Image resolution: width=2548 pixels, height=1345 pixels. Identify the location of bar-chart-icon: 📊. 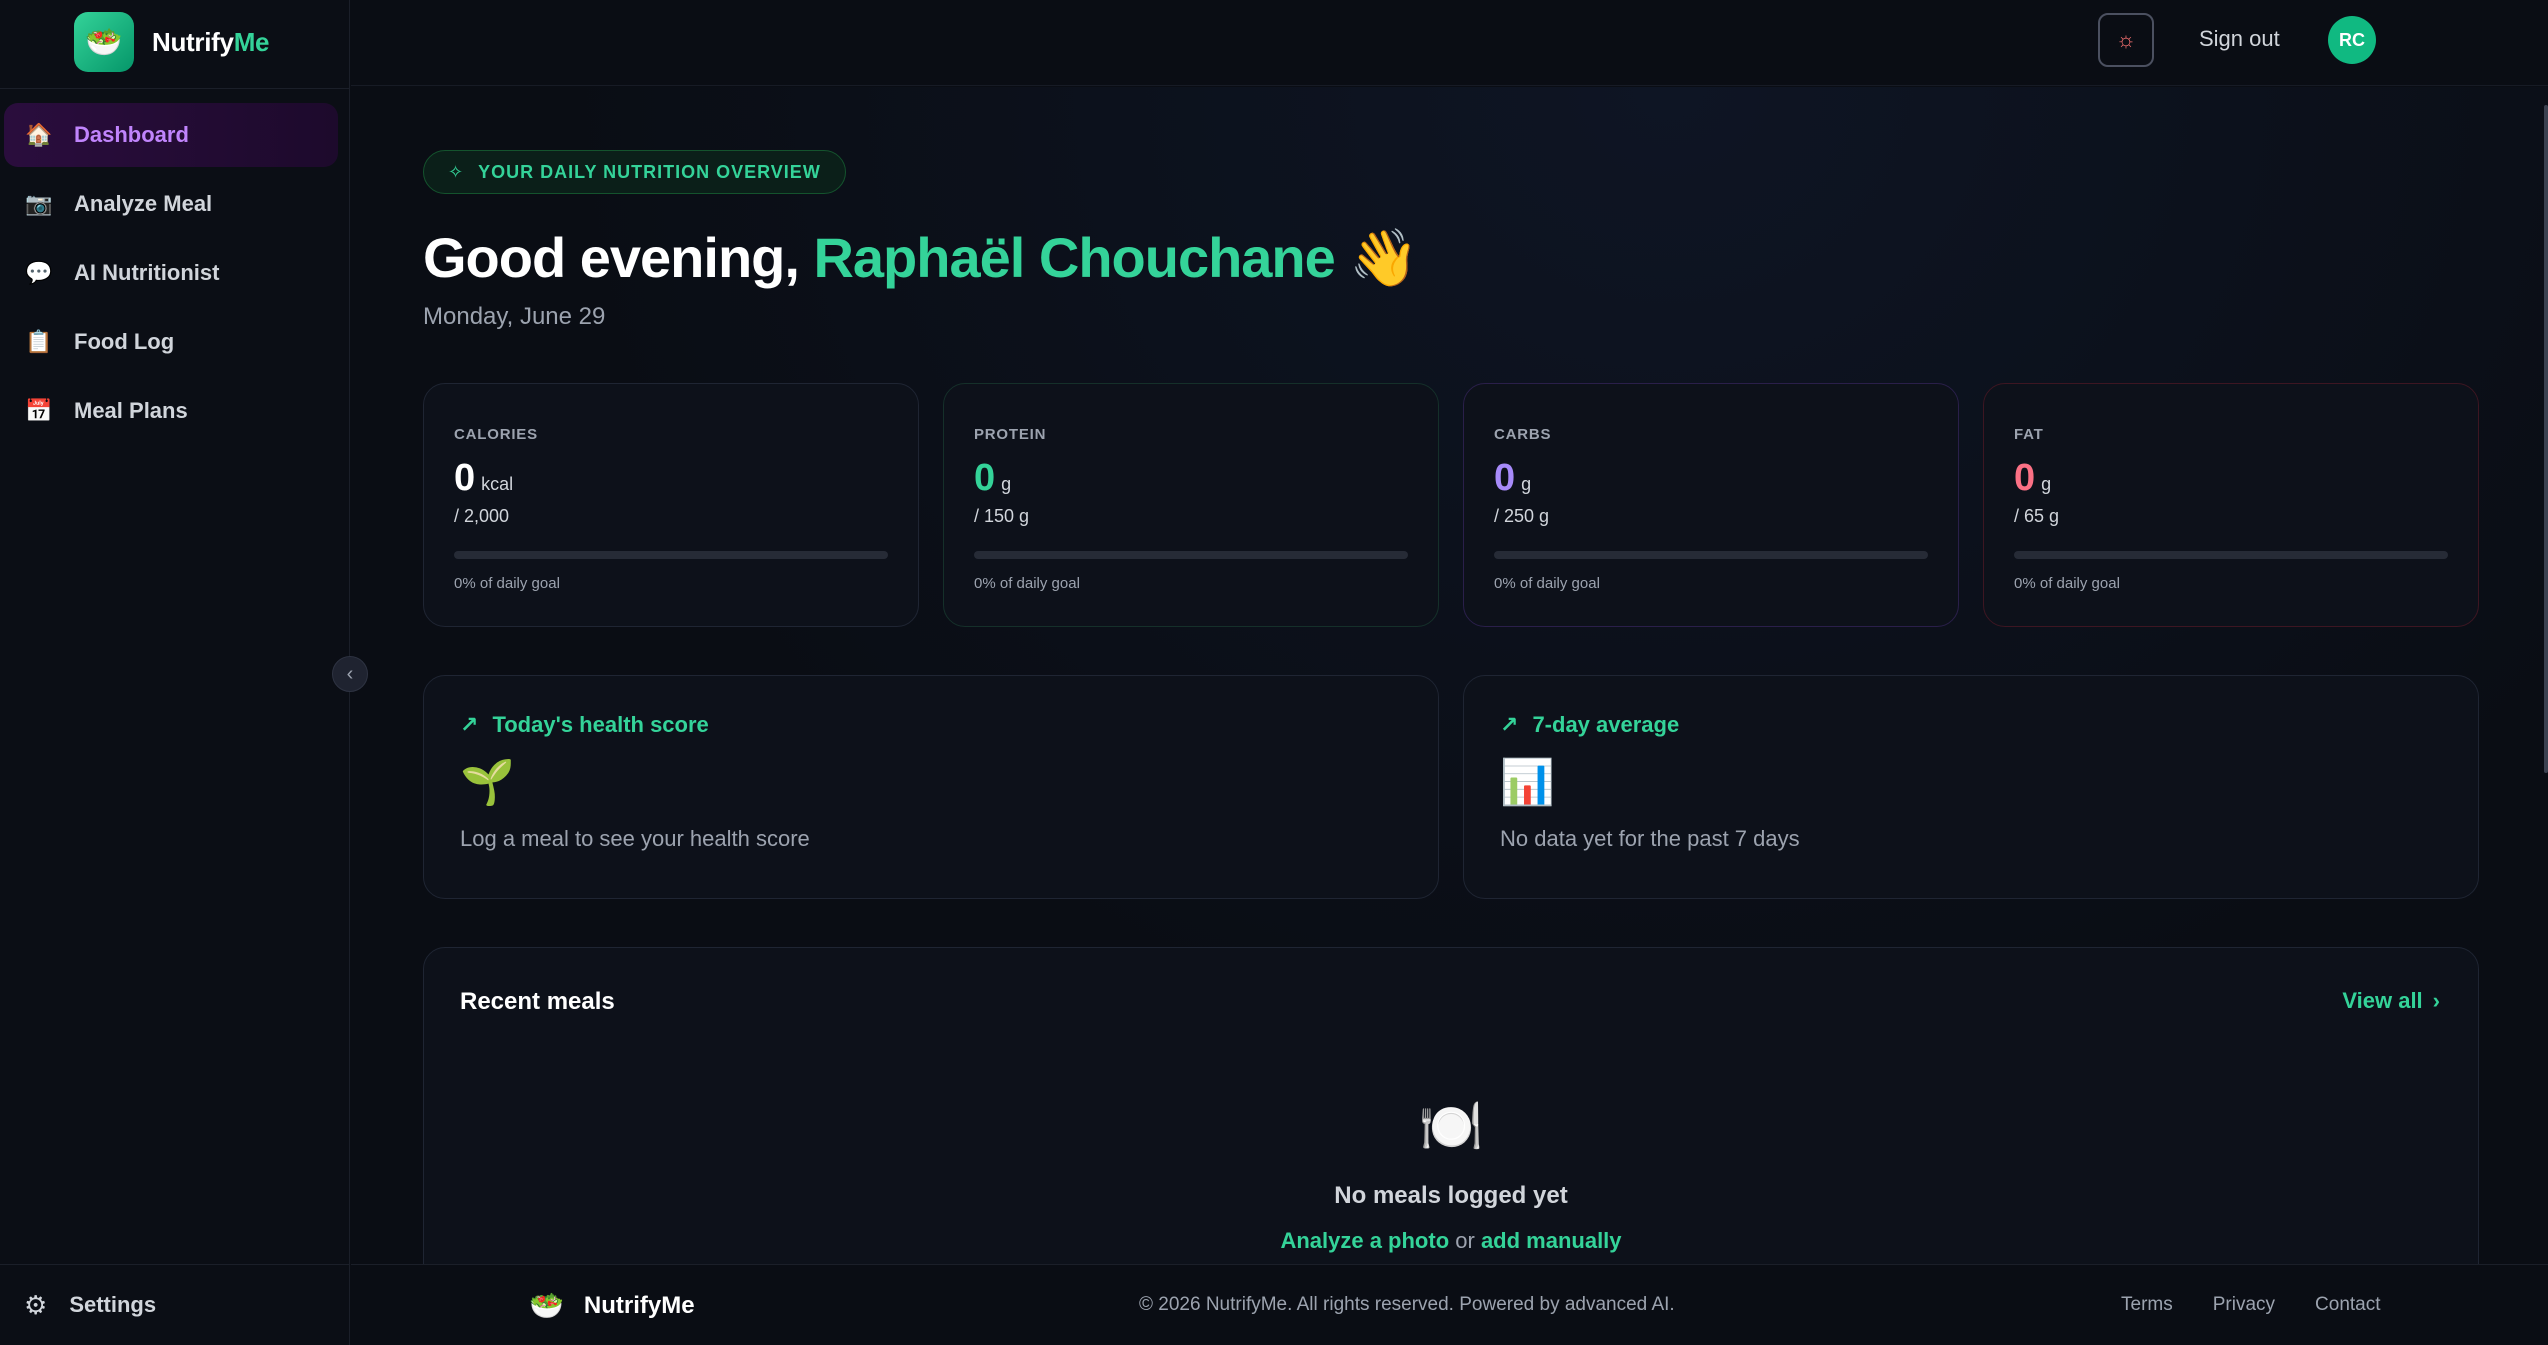
(1527, 782).